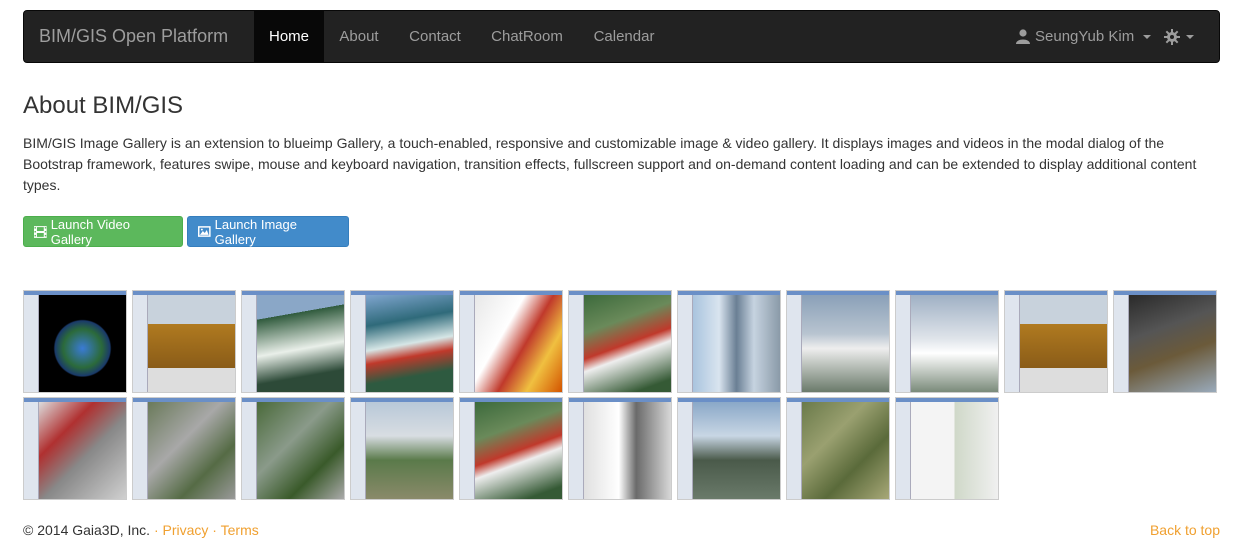 The image size is (1257, 553). What do you see at coordinates (133, 36) in the screenshot?
I see `brand-link: BIM/GIS Open Platform` at bounding box center [133, 36].